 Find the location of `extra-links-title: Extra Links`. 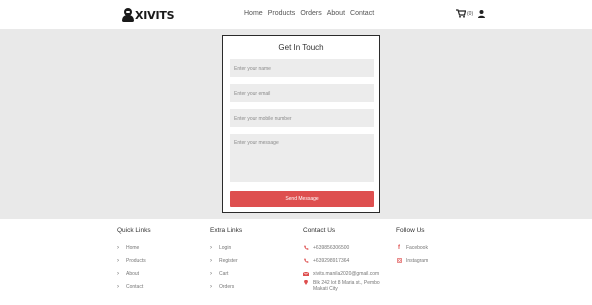

extra-links-title: Extra Links is located at coordinates (226, 230).